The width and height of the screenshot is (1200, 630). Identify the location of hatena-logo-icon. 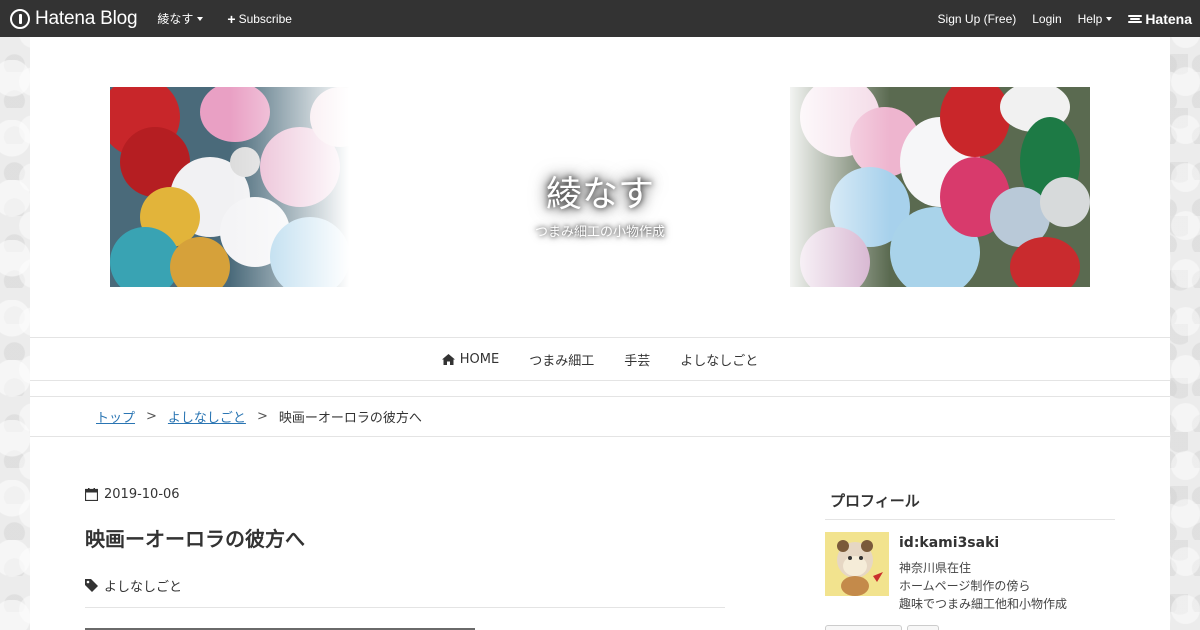
(20, 18).